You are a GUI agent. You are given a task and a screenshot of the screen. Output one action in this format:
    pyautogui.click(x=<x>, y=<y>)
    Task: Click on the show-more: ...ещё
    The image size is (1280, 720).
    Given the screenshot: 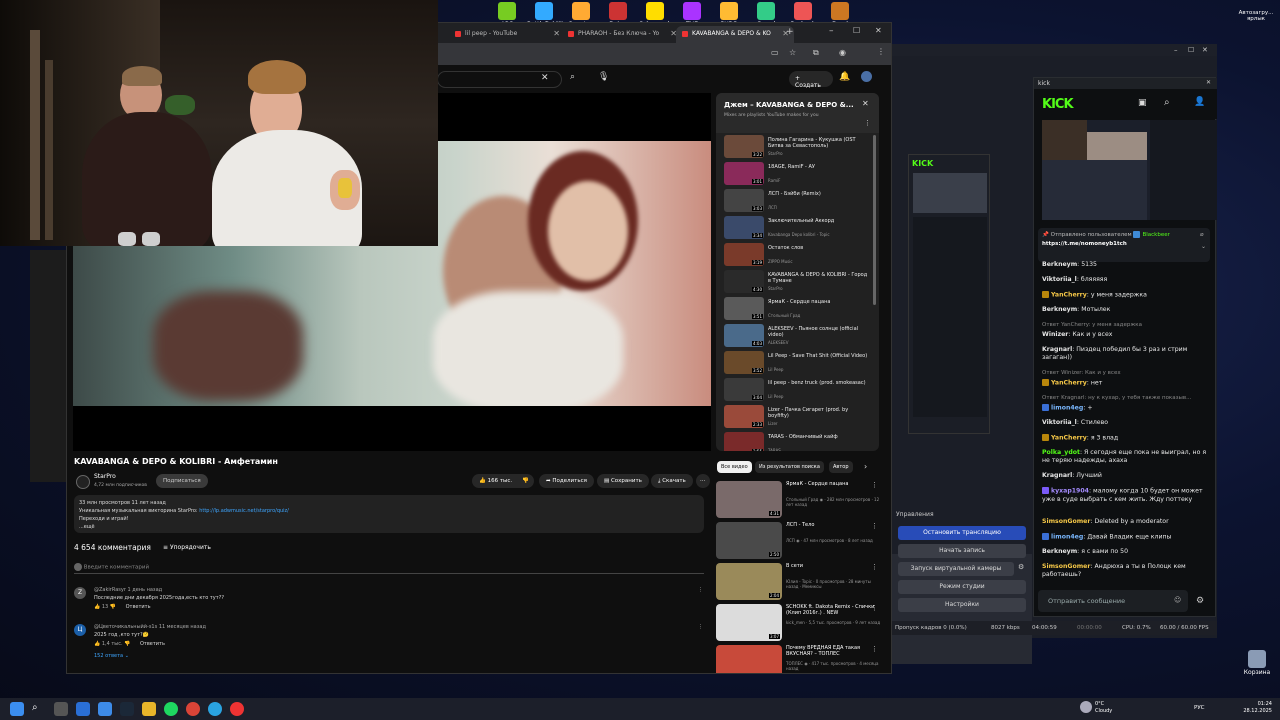 What is the action you would take?
    pyautogui.click(x=389, y=527)
    